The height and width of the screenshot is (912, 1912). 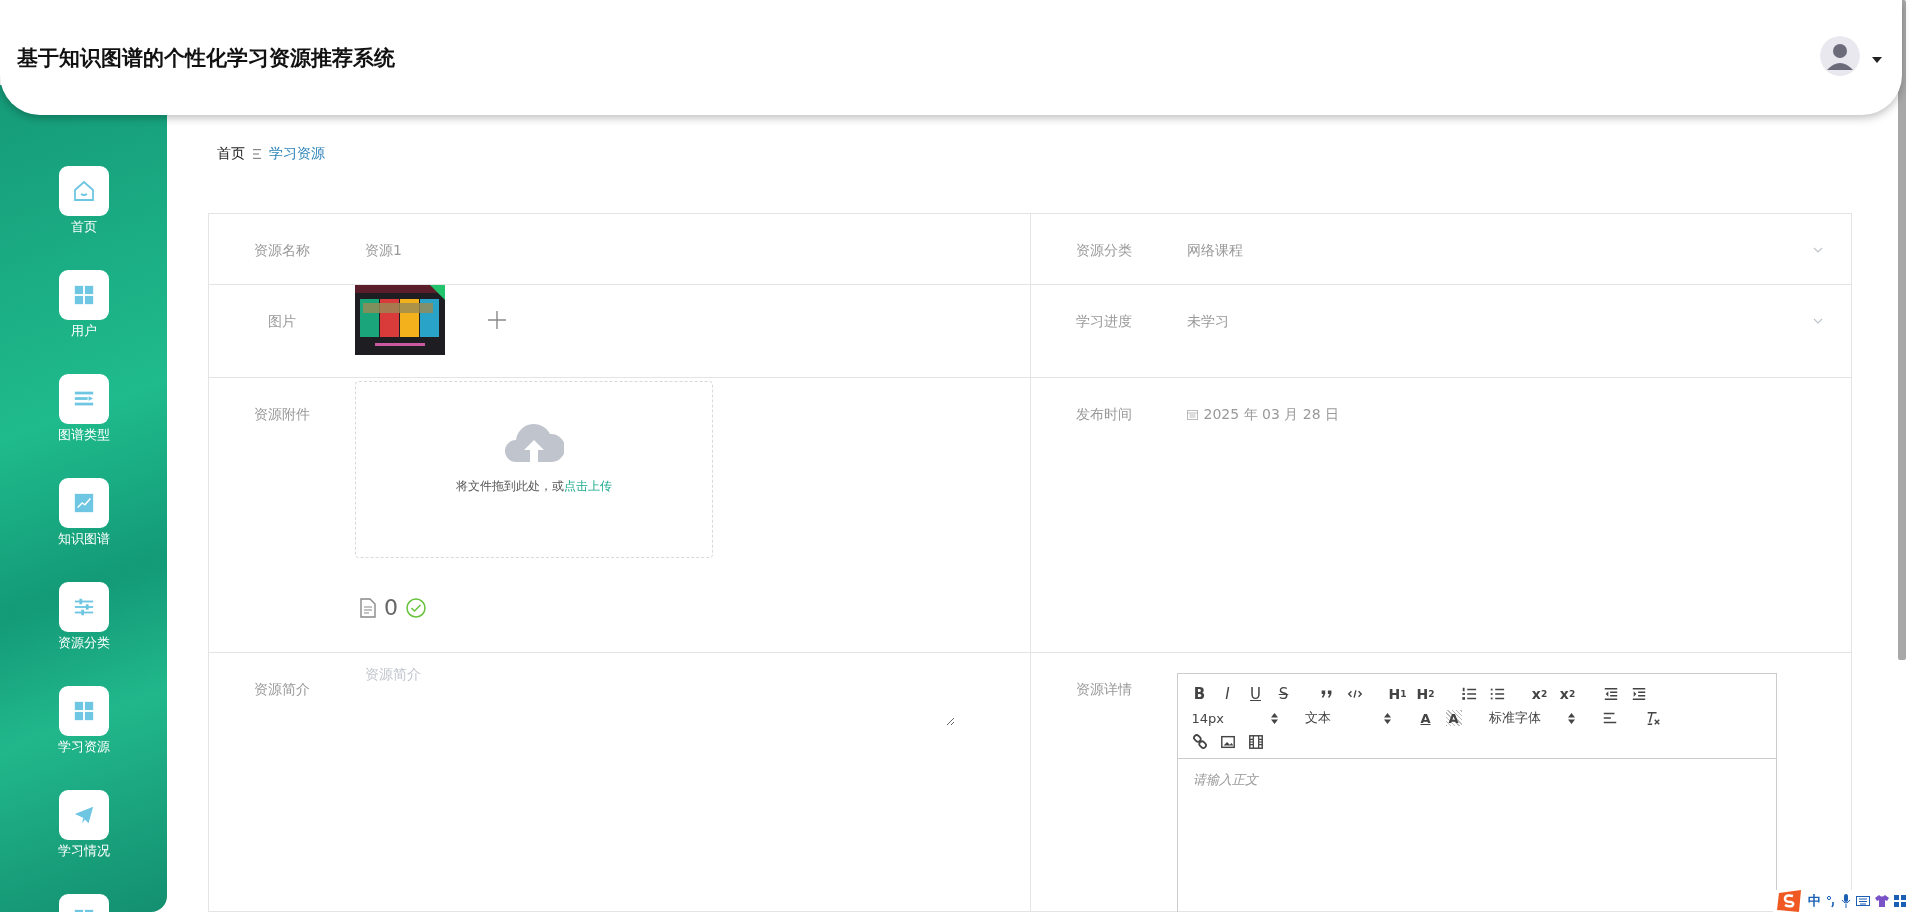 I want to click on editor-placeholder: 请输入正文, so click(x=1225, y=780).